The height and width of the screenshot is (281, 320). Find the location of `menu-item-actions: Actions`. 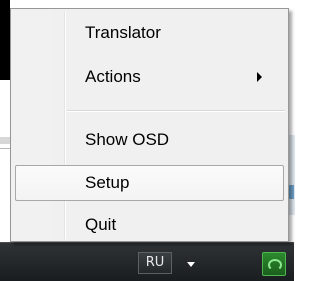

menu-item-actions: Actions is located at coordinates (149, 77).